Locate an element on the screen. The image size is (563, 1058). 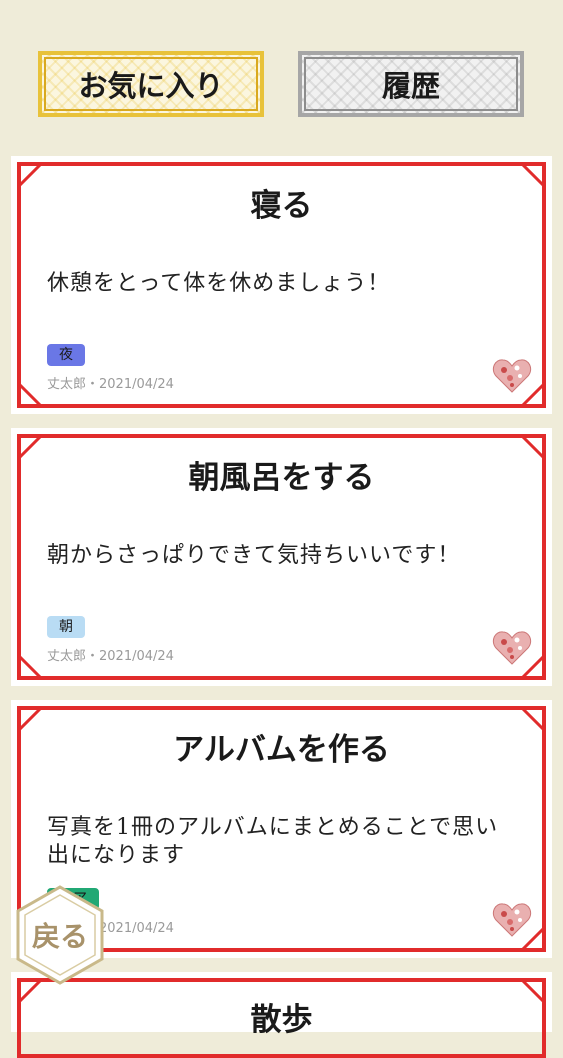
card-title: 散歩 is located at coordinates (281, 1020).